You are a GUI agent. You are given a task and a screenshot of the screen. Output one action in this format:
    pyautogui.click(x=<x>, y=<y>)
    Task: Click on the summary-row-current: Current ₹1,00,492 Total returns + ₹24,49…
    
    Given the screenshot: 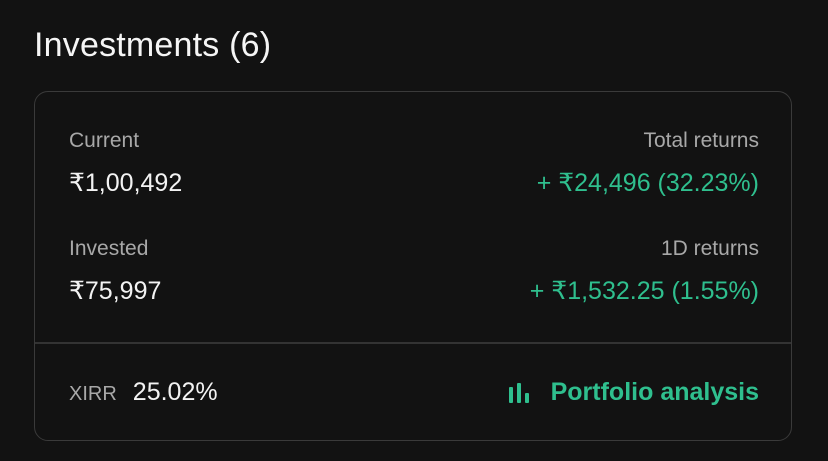 What is the action you would take?
    pyautogui.click(x=414, y=163)
    